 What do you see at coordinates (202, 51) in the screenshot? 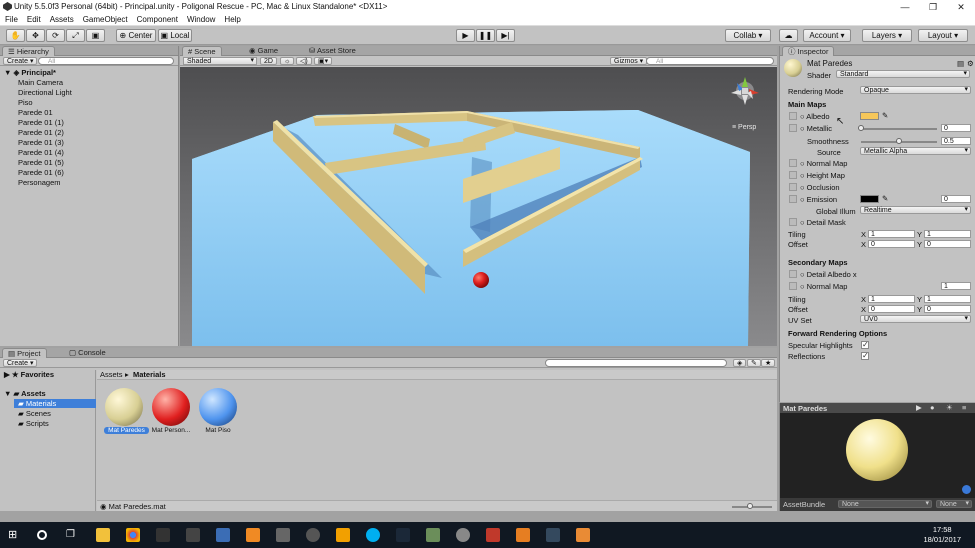
I see `tab-scene: # Scene` at bounding box center [202, 51].